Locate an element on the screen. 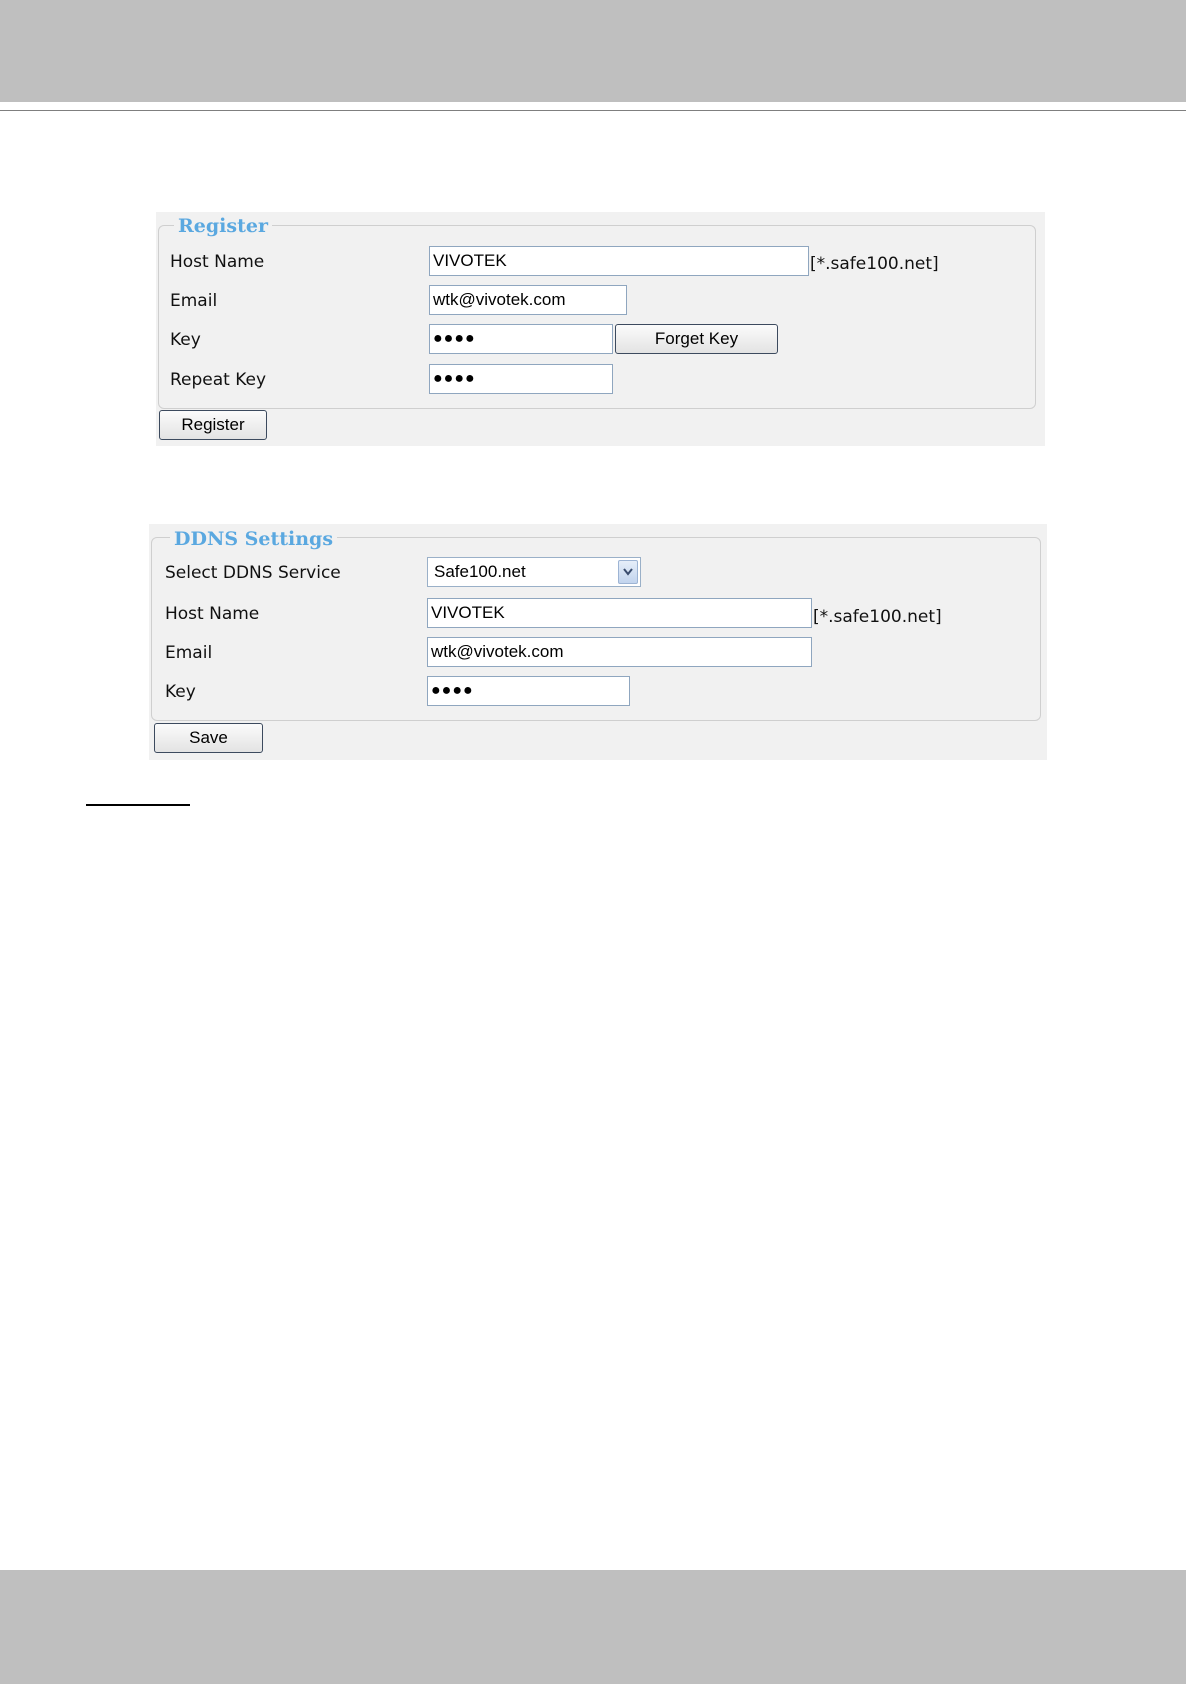 This screenshot has width=1191, height=1684. header-band is located at coordinates (595, 51).